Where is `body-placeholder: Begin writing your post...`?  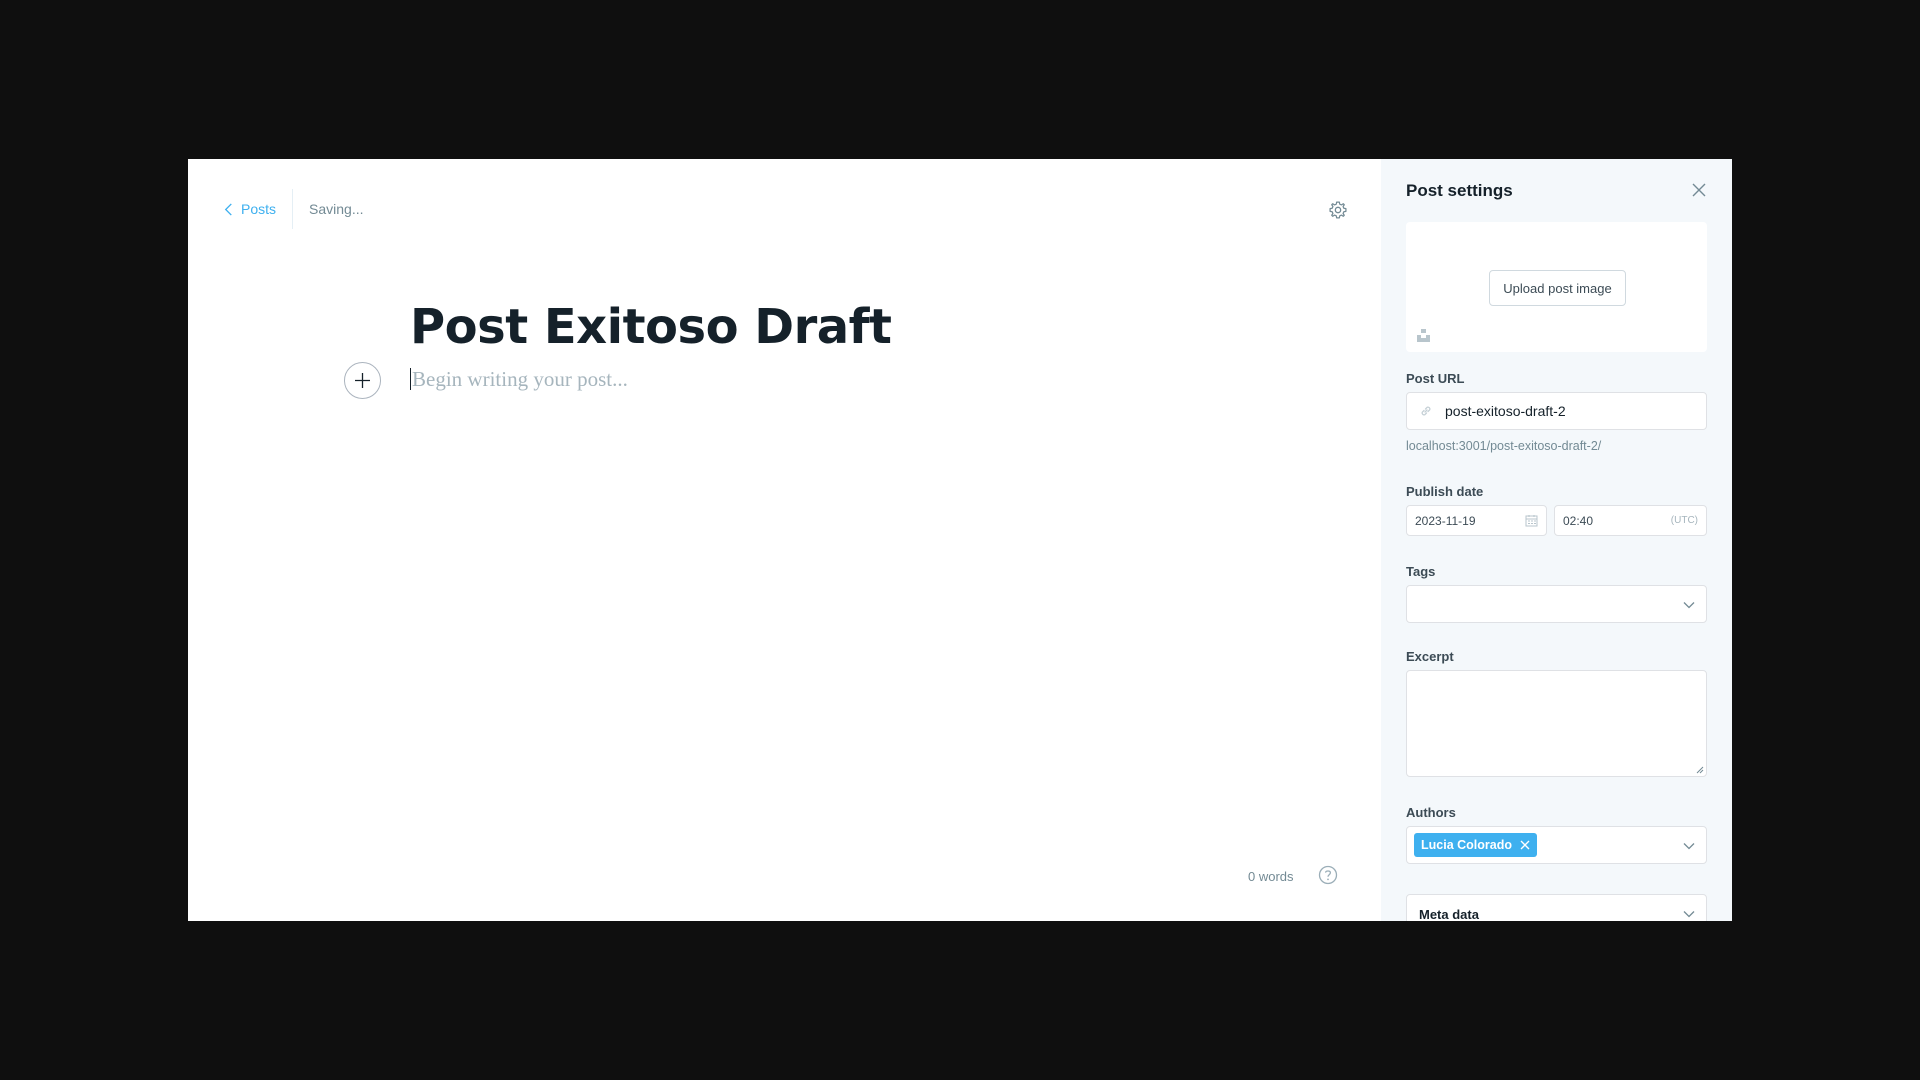 body-placeholder: Begin writing your post... is located at coordinates (520, 378).